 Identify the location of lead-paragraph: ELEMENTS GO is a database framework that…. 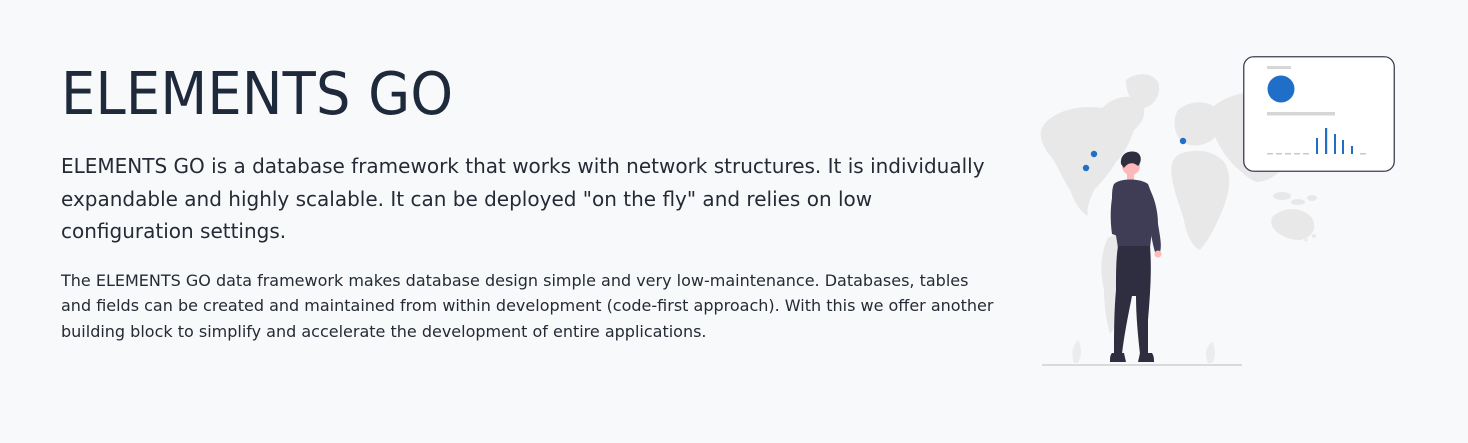
(523, 198).